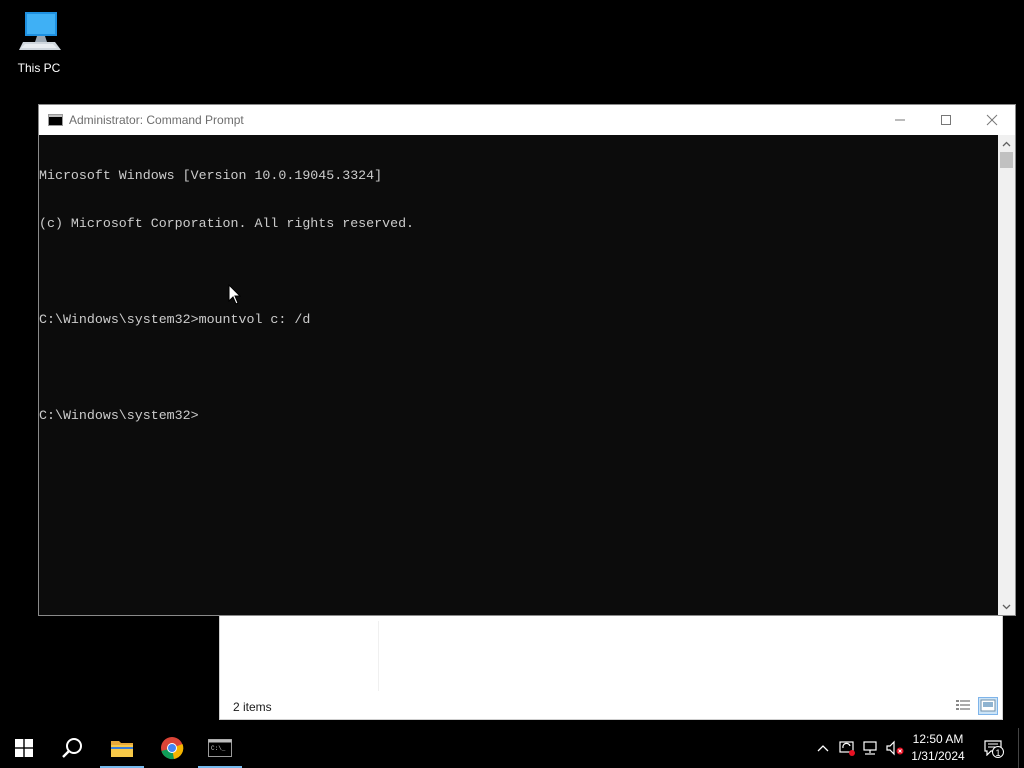 This screenshot has width=1024, height=768. I want to click on taskbar: C:\_ 12:50 AM 1/31/2024 1, so click(512, 748).